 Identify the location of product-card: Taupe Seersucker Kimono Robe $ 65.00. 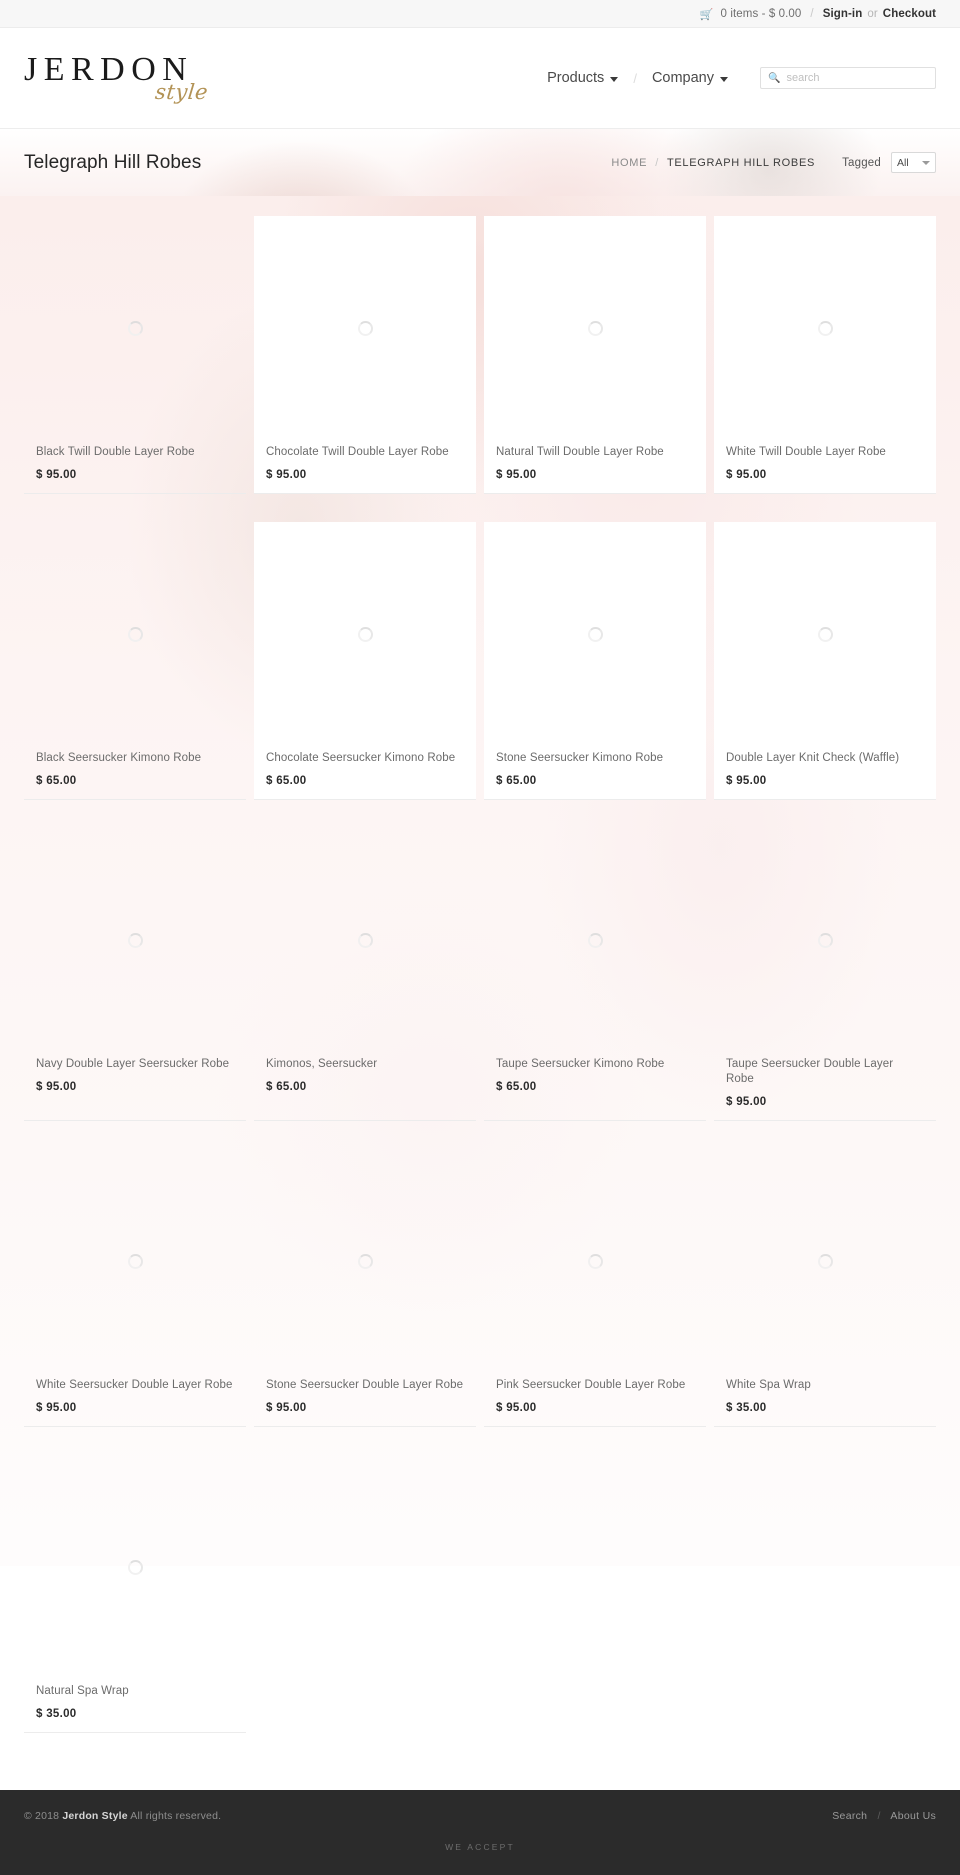
(595, 974).